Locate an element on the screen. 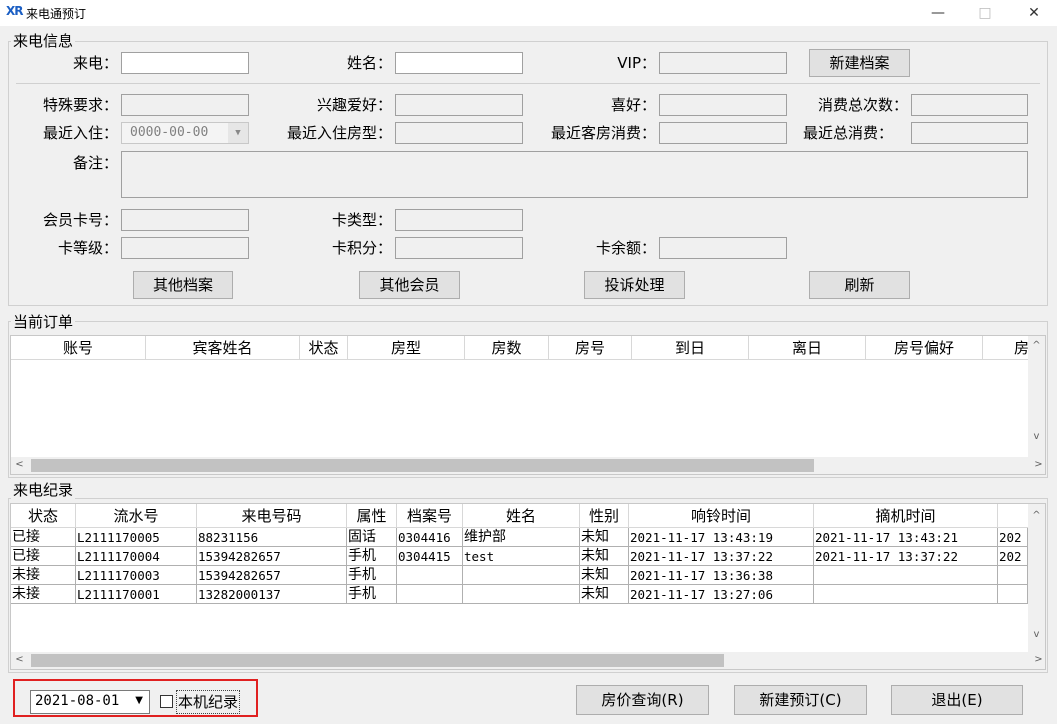  last-checkin-label: 最近入住： is located at coordinates (80, 133).